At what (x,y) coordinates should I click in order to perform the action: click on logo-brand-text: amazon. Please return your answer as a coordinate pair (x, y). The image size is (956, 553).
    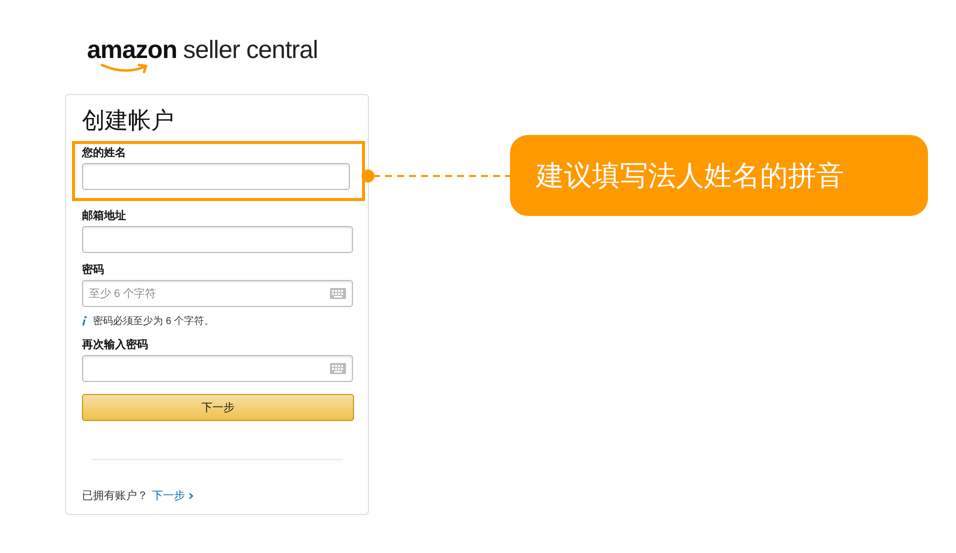
    Looking at the image, I should click on (132, 50).